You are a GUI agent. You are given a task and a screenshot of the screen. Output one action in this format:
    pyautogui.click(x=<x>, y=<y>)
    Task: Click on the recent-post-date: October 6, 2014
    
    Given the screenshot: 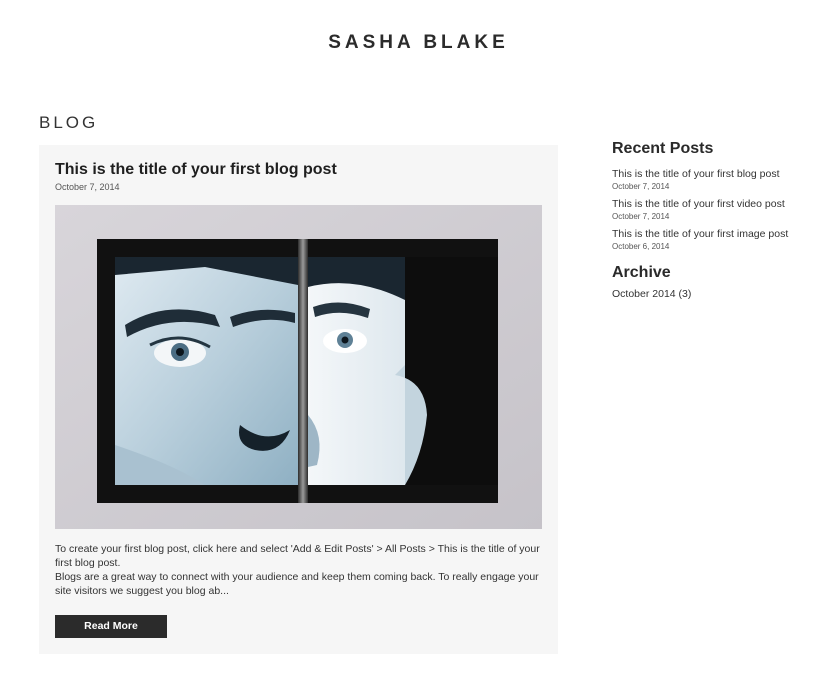 What is the action you would take?
    pyautogui.click(x=641, y=246)
    